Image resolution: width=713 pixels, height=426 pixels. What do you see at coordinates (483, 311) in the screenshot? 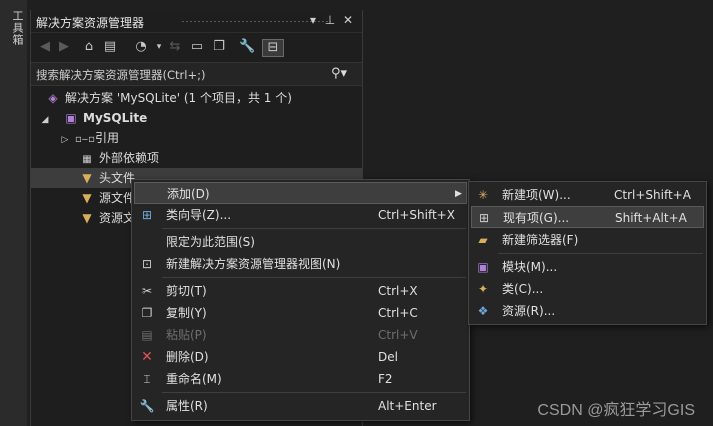
I see `resource-icon: ❖` at bounding box center [483, 311].